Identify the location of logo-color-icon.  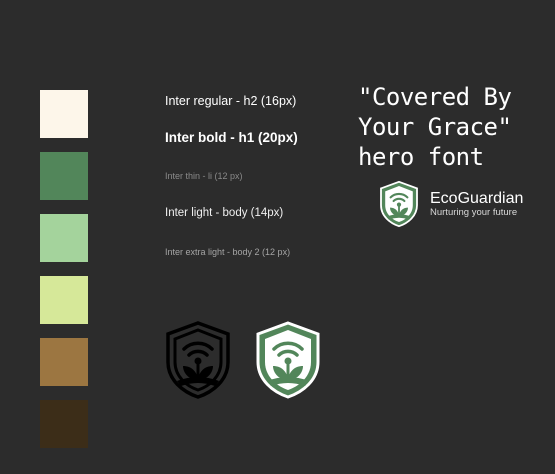
(288, 360).